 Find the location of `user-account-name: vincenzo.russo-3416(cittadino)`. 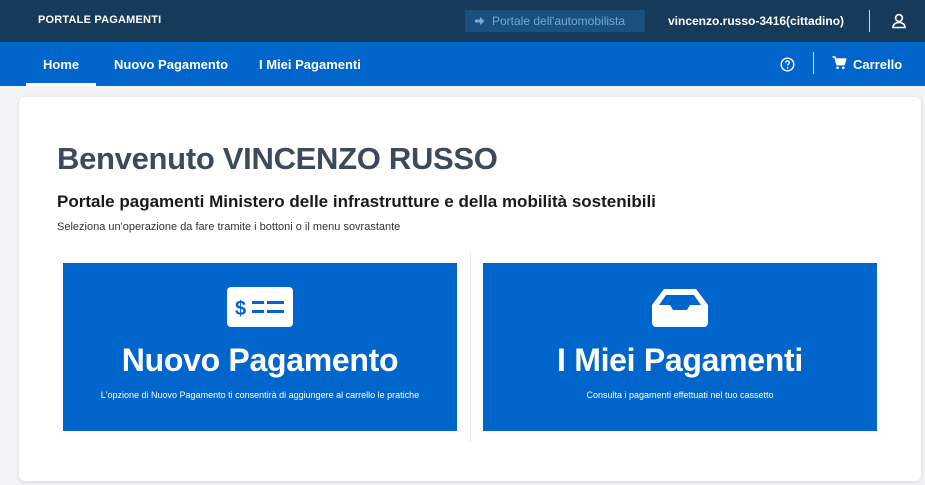

user-account-name: vincenzo.russo-3416(cittadino) is located at coordinates (756, 21).